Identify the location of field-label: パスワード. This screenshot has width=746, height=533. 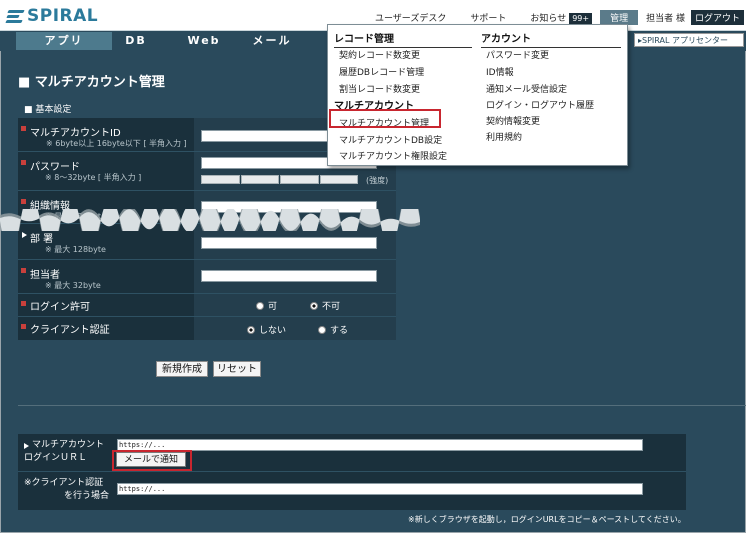
(55, 167).